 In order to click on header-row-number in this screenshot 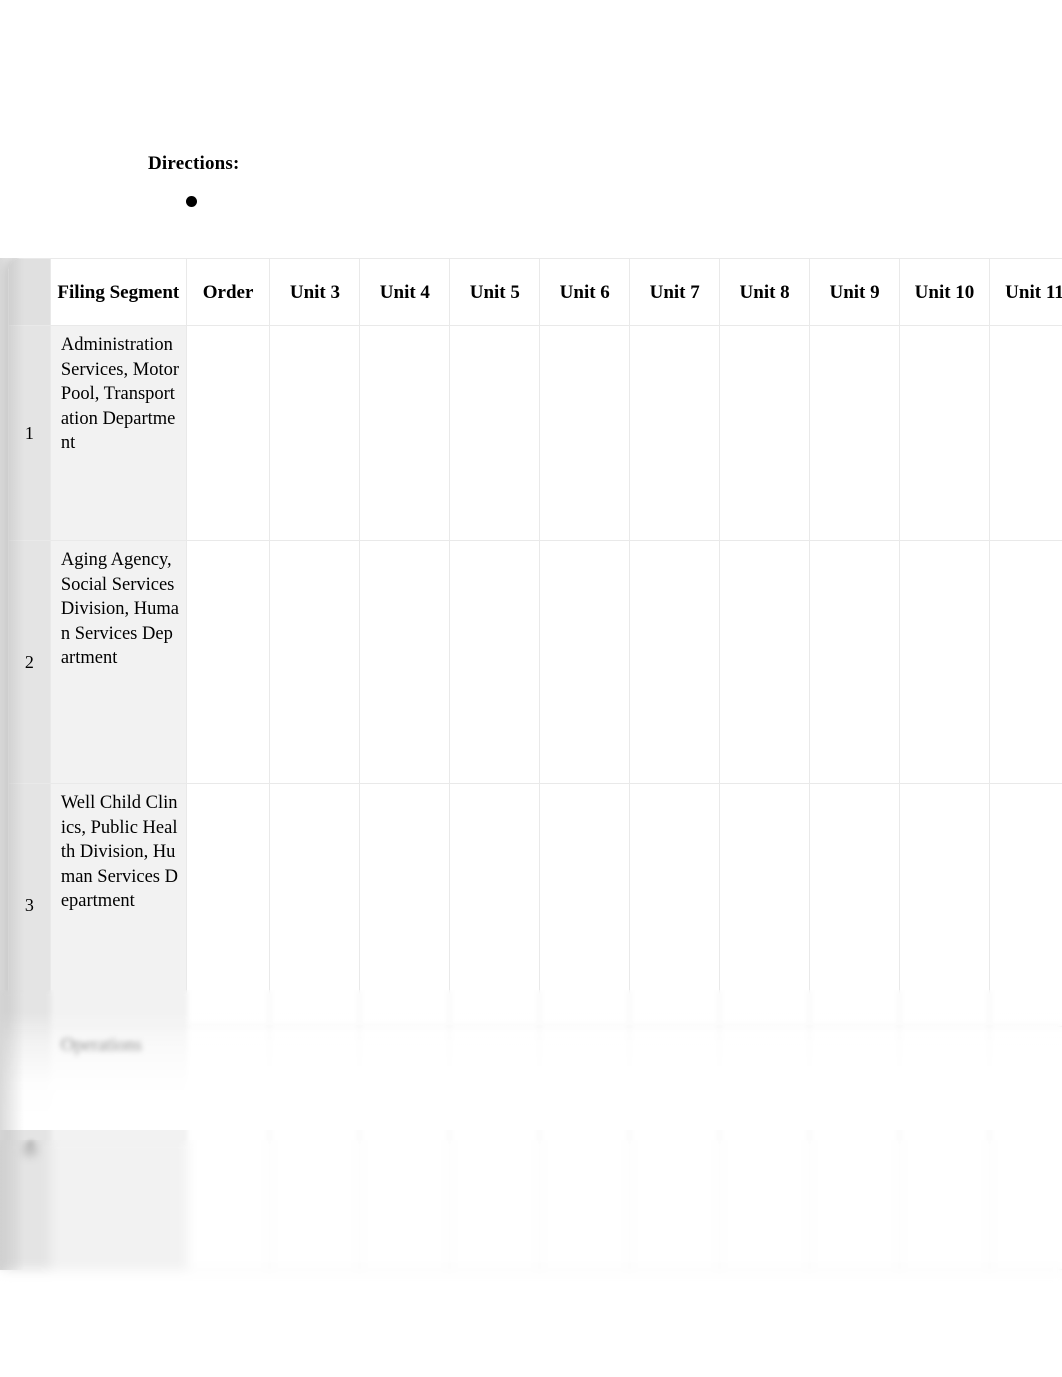, I will do `click(29, 292)`.